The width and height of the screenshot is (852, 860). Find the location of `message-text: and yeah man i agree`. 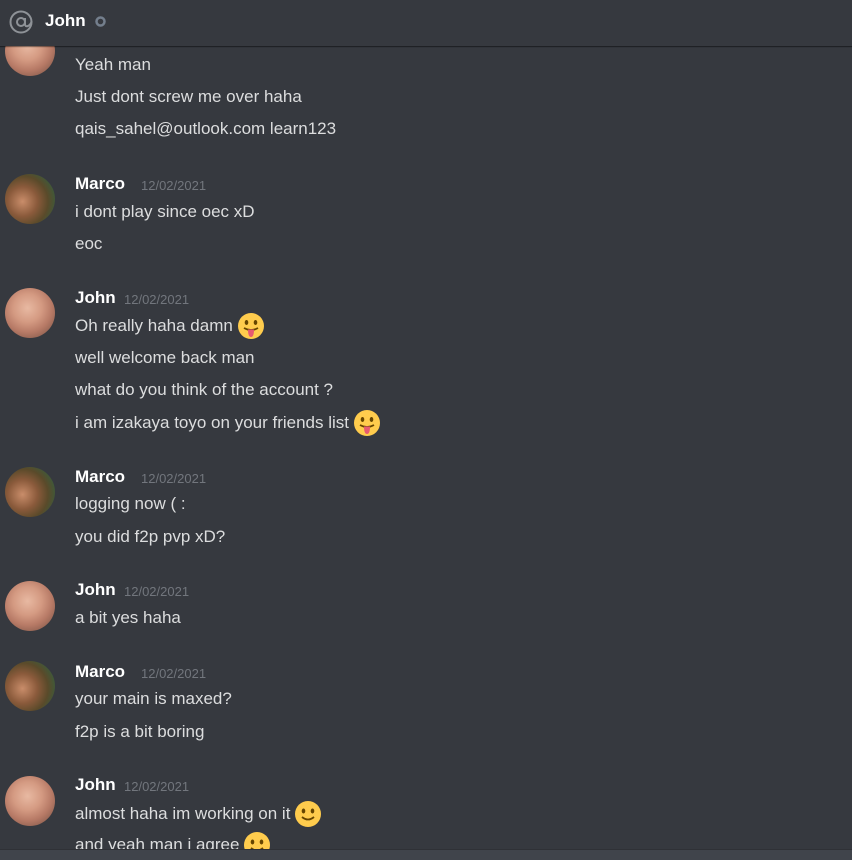

message-text: and yeah man i agree is located at coordinates (173, 840).